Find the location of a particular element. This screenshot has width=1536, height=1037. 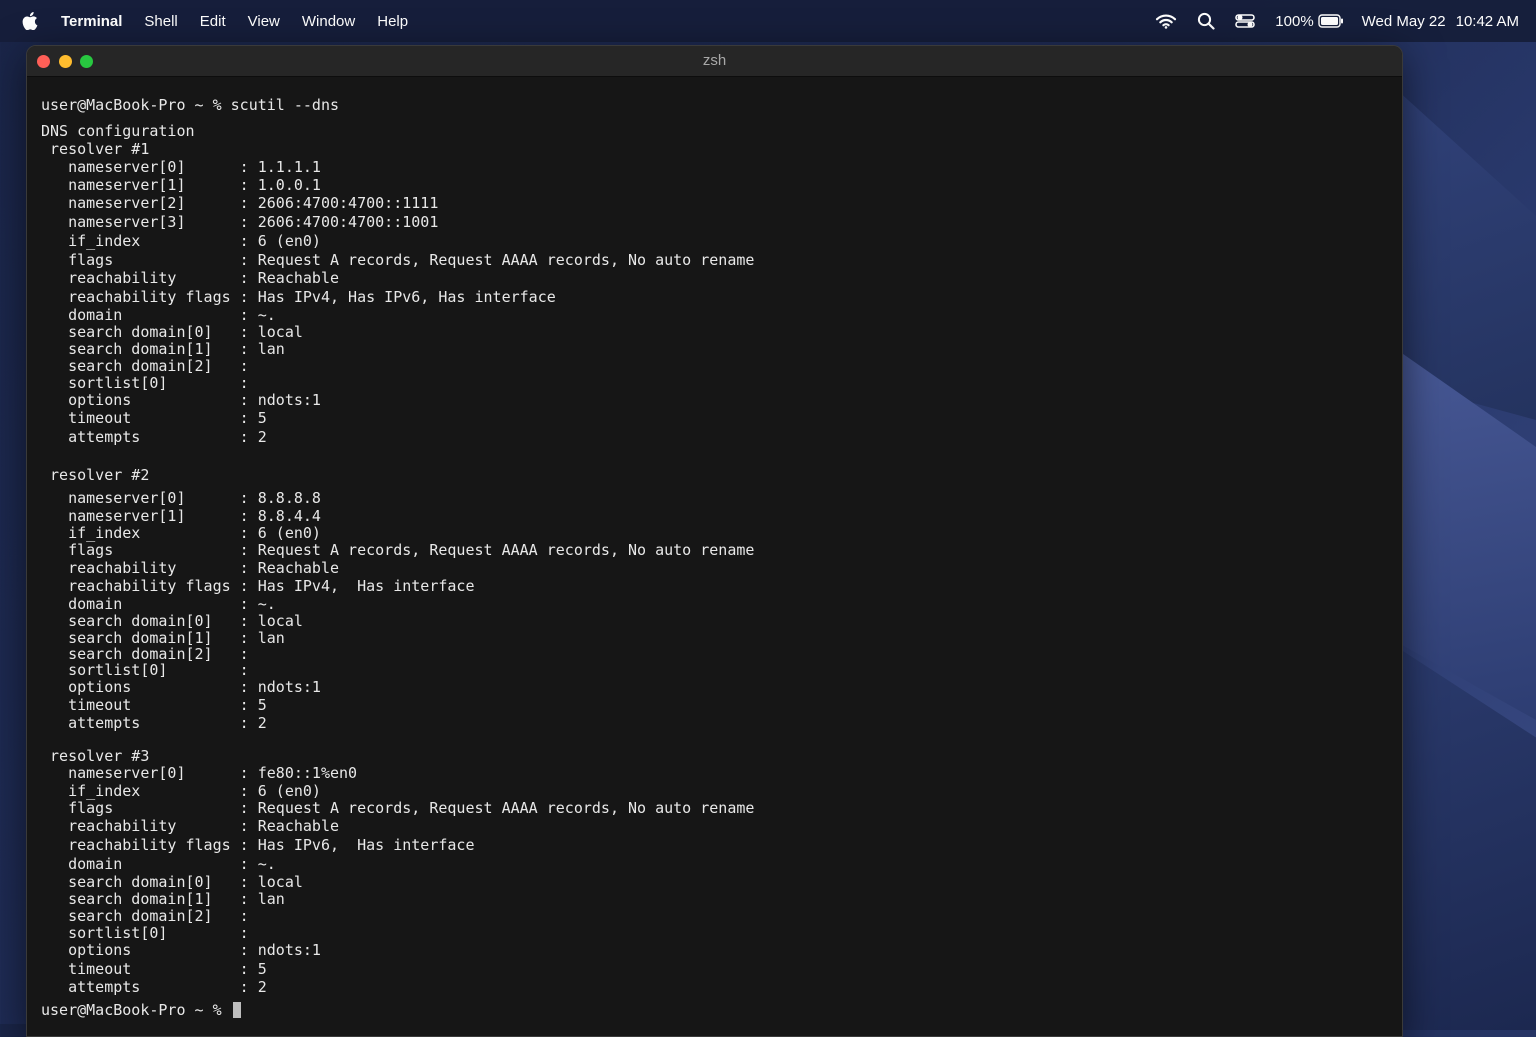

output-line: nameserver[0] : 1.1.1.1 is located at coordinates (181, 167).